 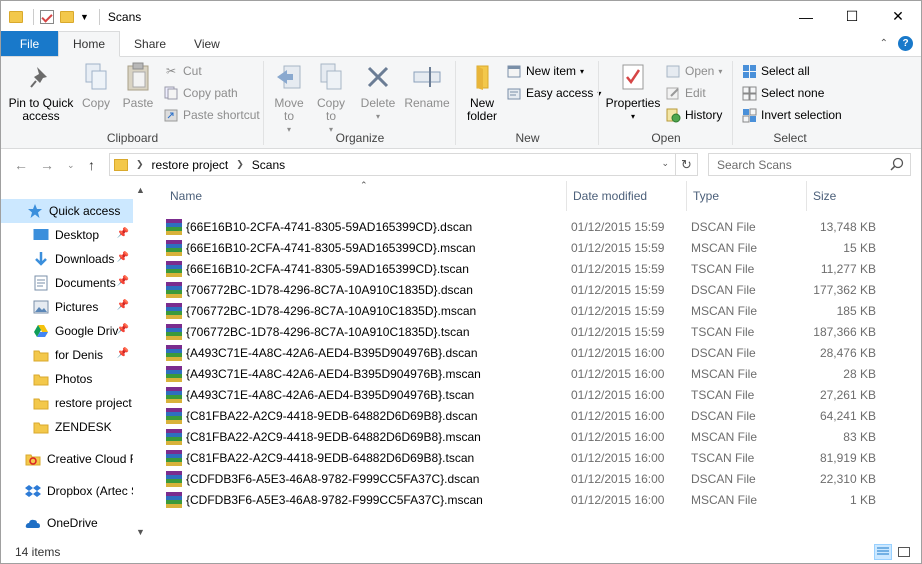 What do you see at coordinates (857, 196) in the screenshot?
I see `column-header-size: Size` at bounding box center [857, 196].